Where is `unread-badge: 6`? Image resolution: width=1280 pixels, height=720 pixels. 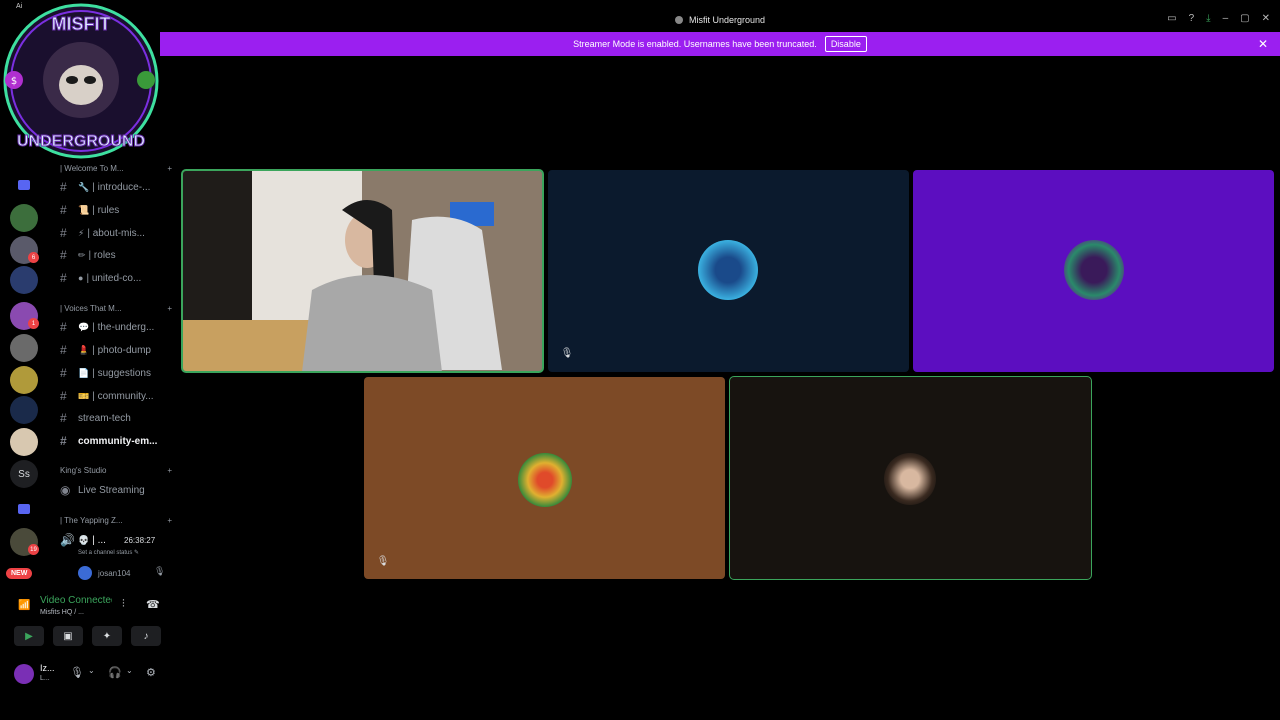
unread-badge: 6 is located at coordinates (33, 257).